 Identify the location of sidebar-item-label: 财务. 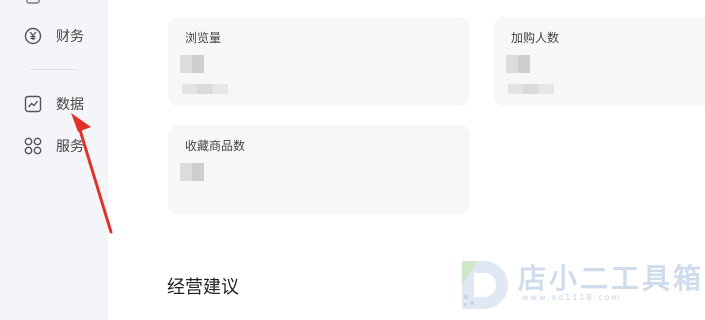
(70, 37).